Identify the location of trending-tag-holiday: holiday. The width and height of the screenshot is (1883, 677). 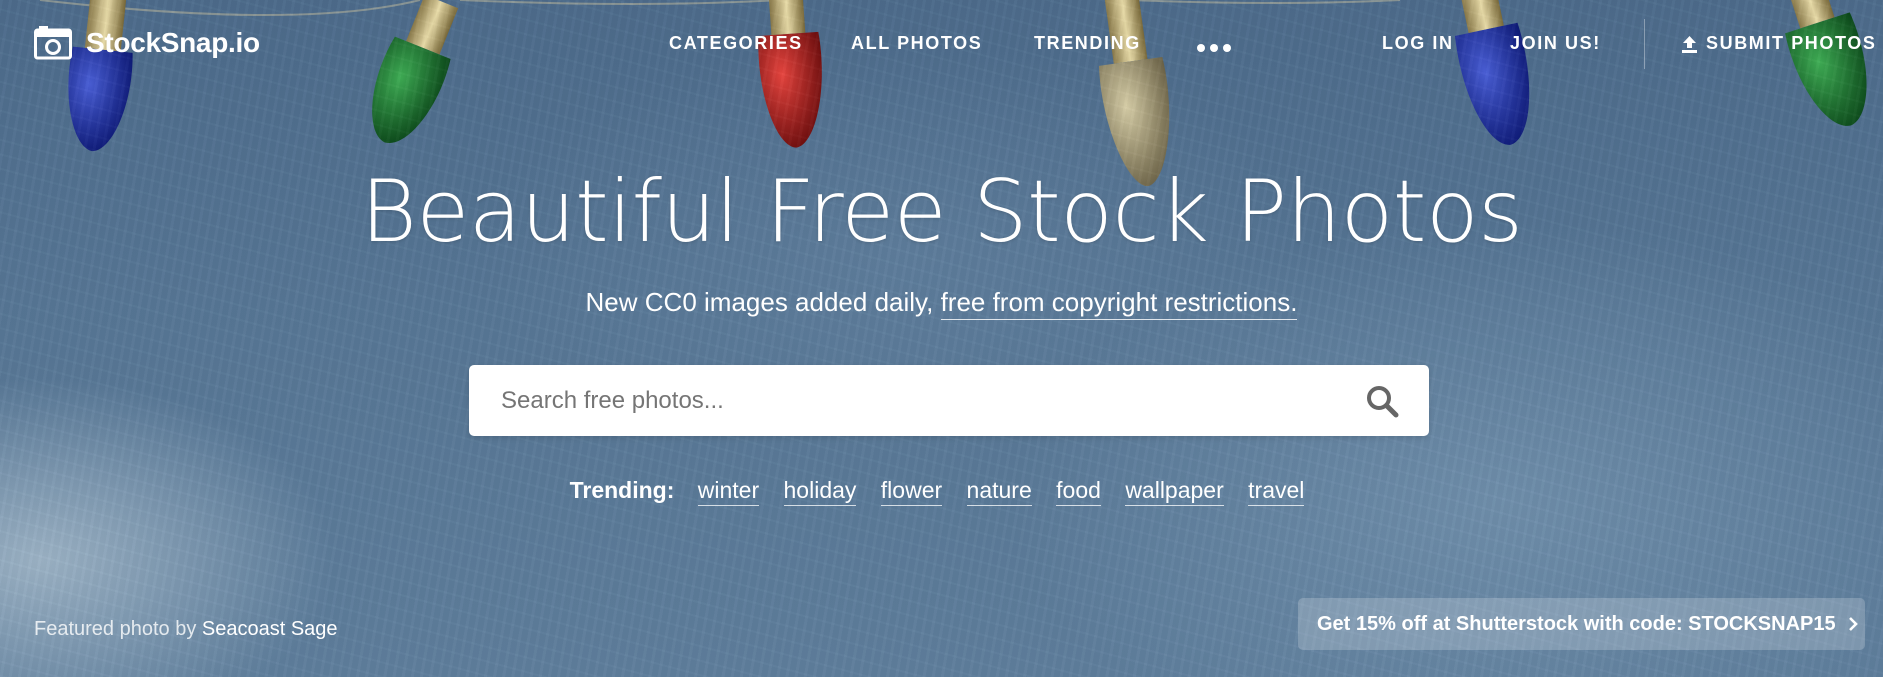
(820, 491).